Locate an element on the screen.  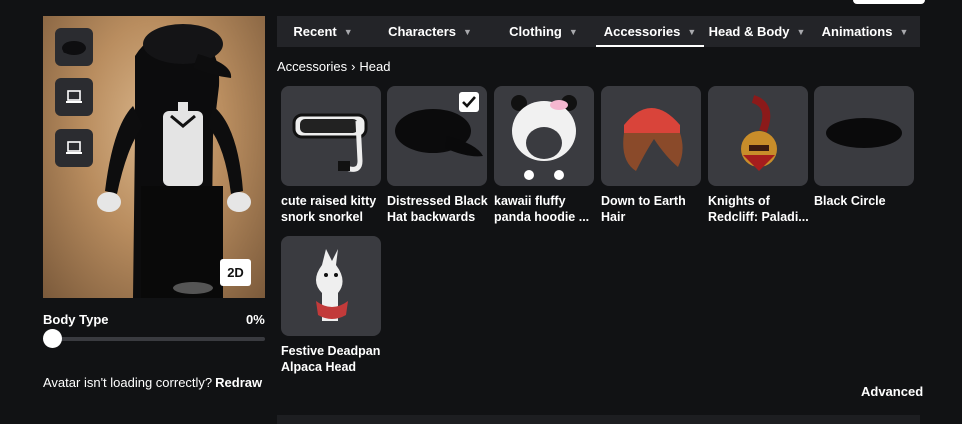
footer-panel is located at coordinates (598, 419).